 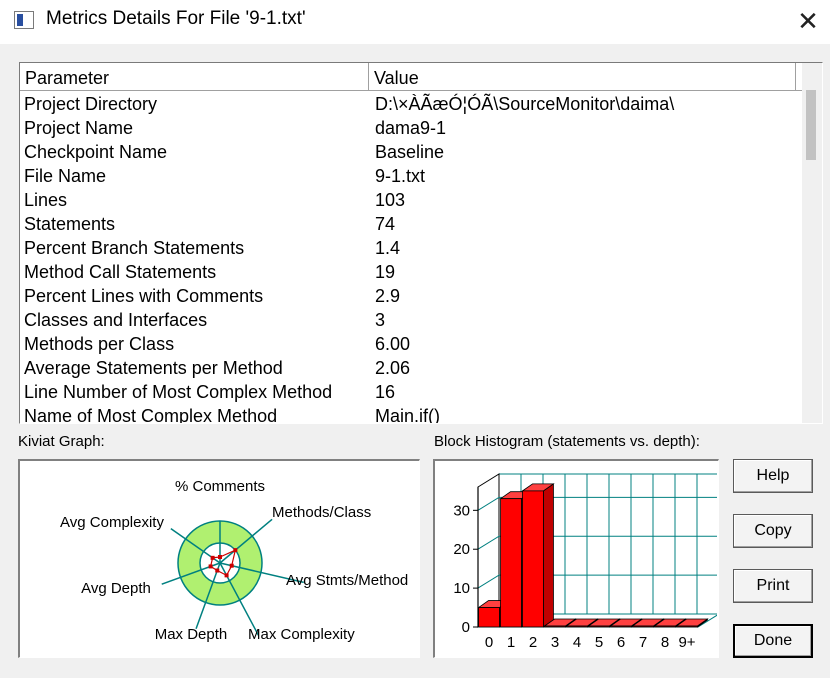 I want to click on table-row: Methods per Class 6.00, so click(x=411, y=344).